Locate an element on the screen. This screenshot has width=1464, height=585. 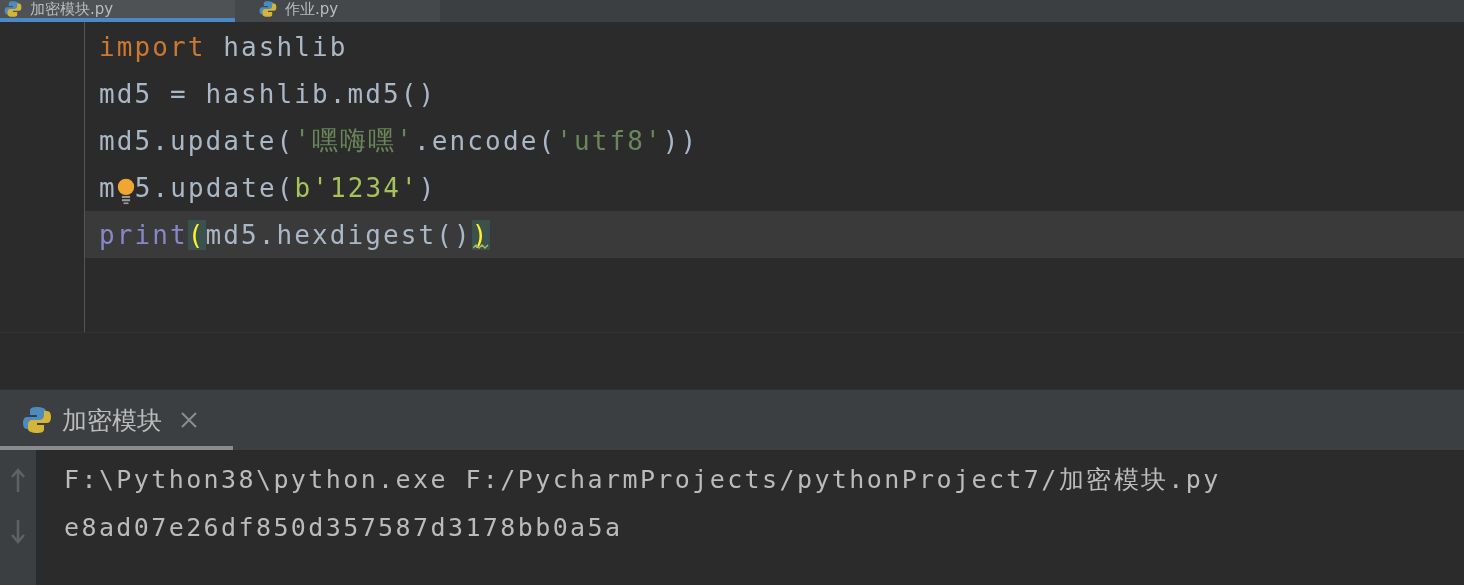
run-tab: 加密模块 is located at coordinates (116, 422).